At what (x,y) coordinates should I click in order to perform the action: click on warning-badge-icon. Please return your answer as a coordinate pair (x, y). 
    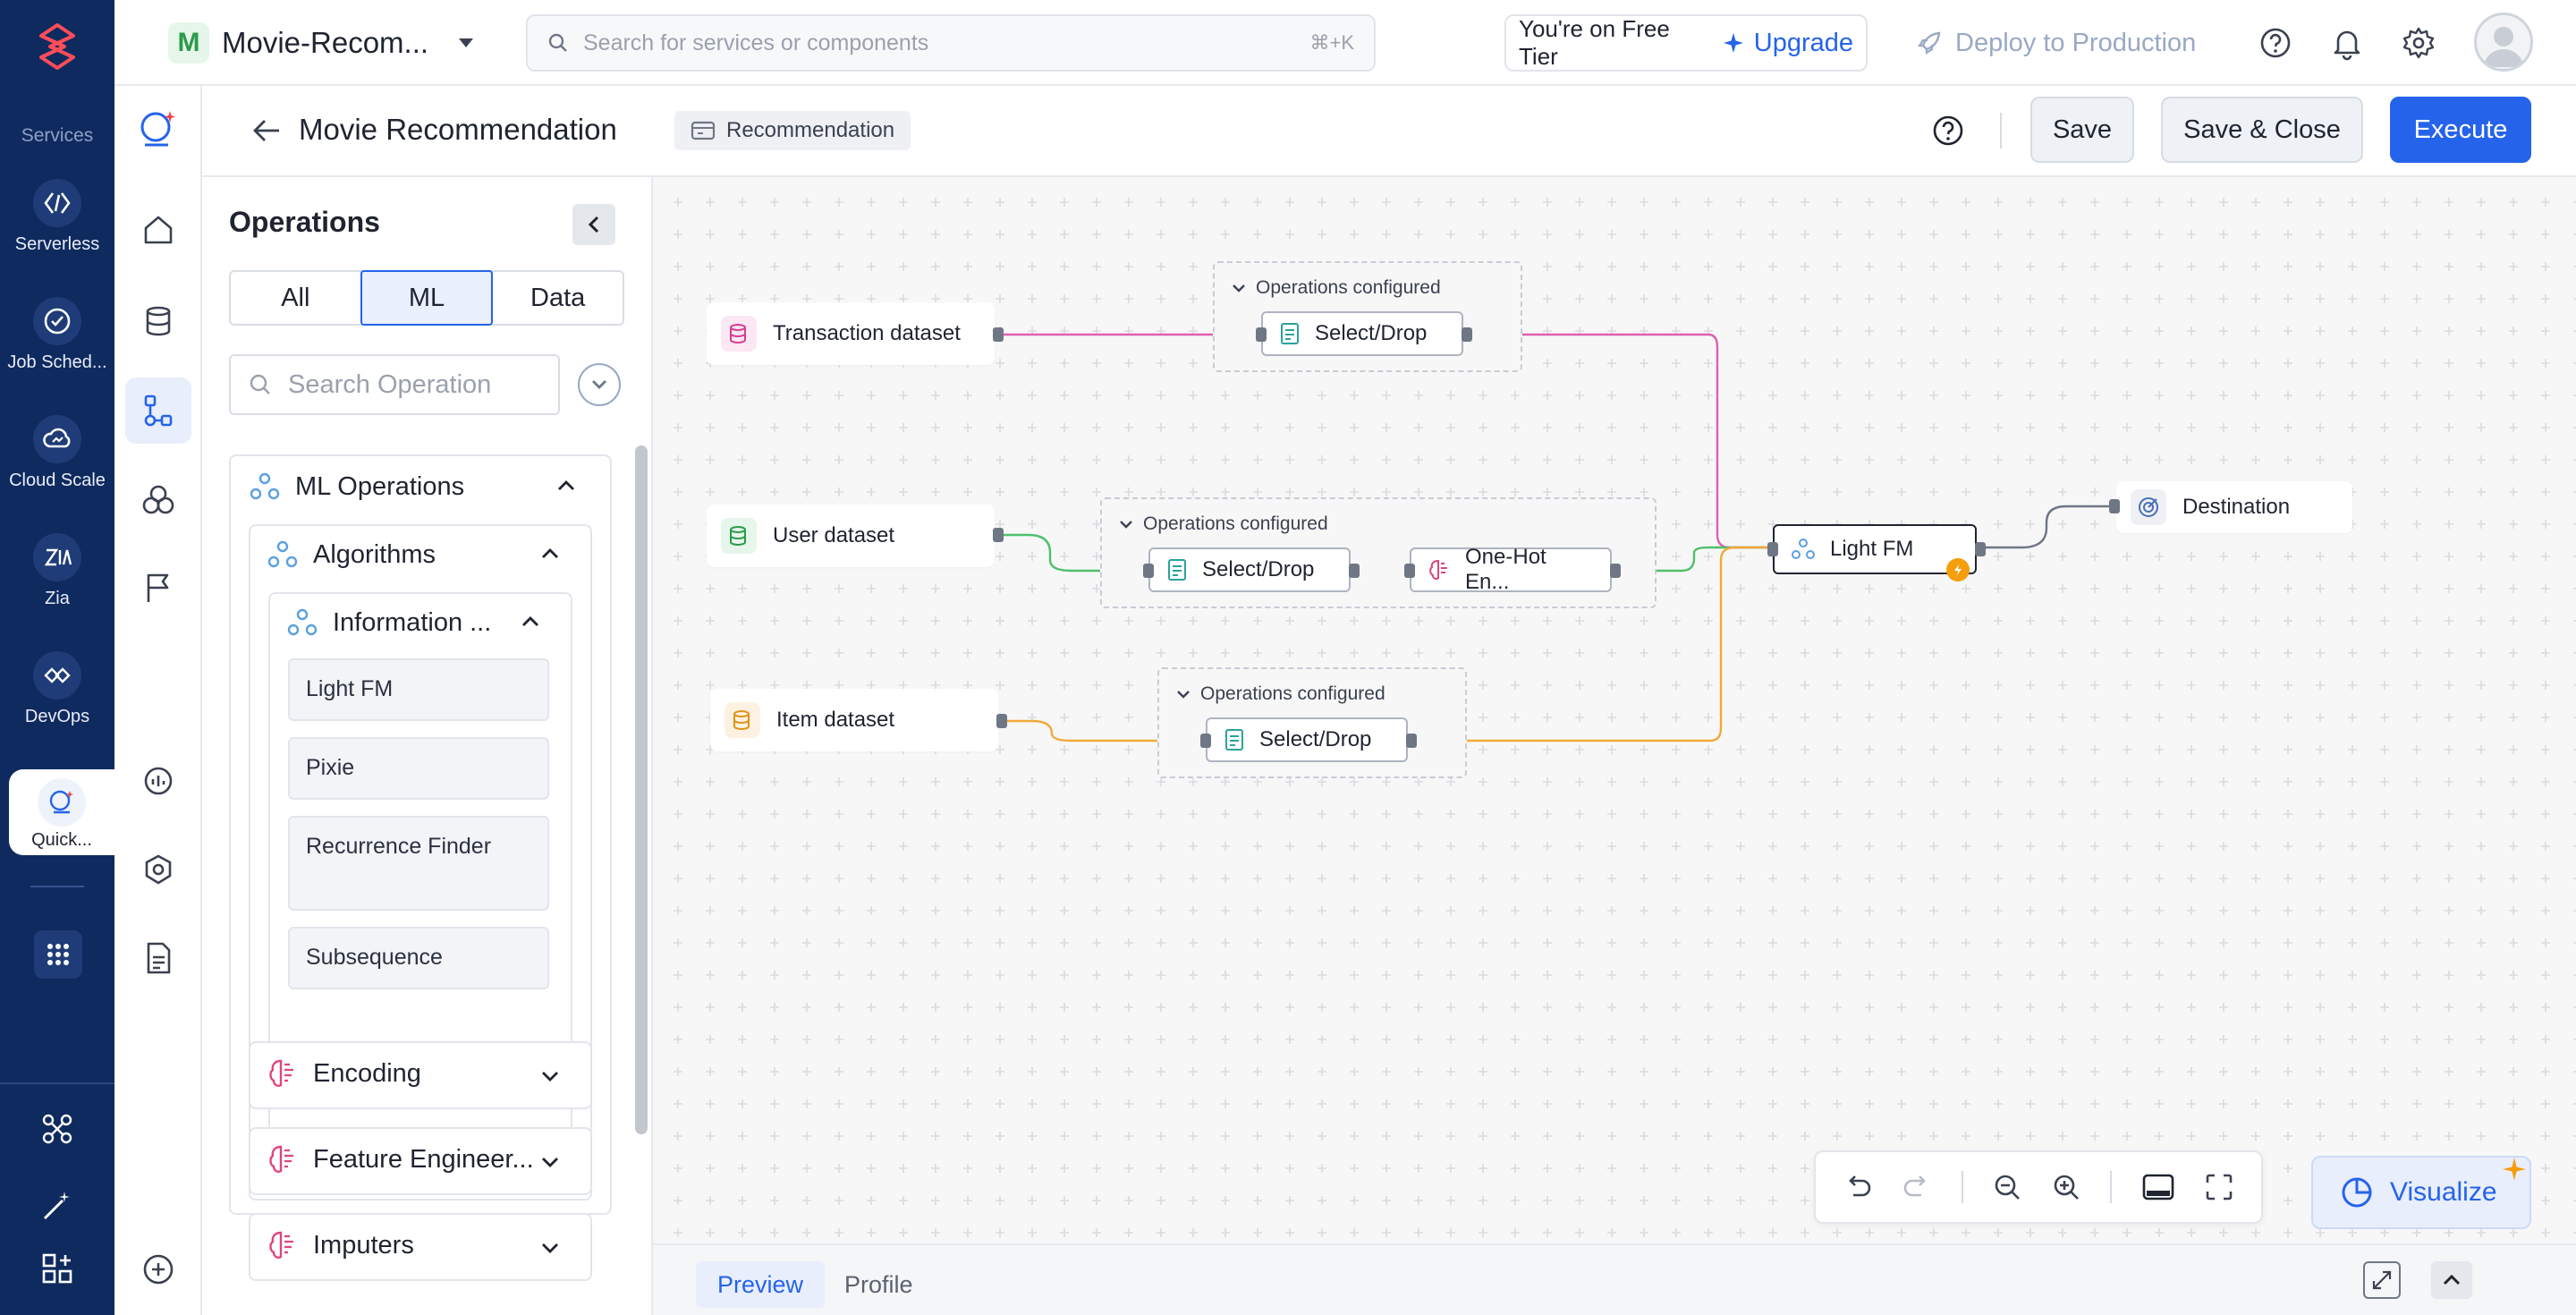
    Looking at the image, I should click on (1958, 569).